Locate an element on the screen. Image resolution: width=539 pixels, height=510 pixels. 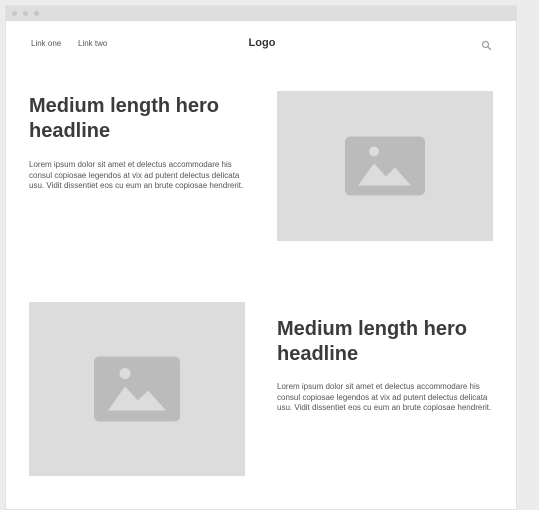
search-icon is located at coordinates (487, 45).